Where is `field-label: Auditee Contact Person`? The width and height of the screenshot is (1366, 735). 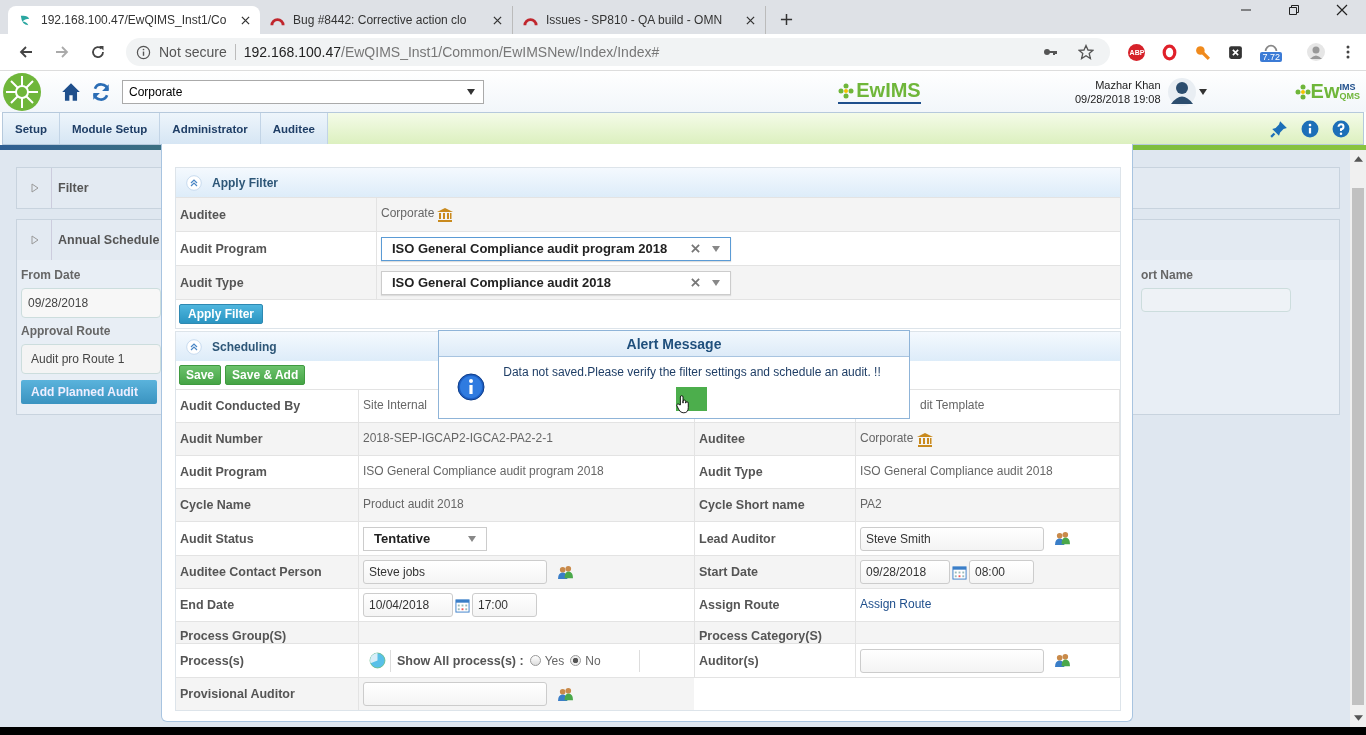
field-label: Auditee Contact Person is located at coordinates (251, 572).